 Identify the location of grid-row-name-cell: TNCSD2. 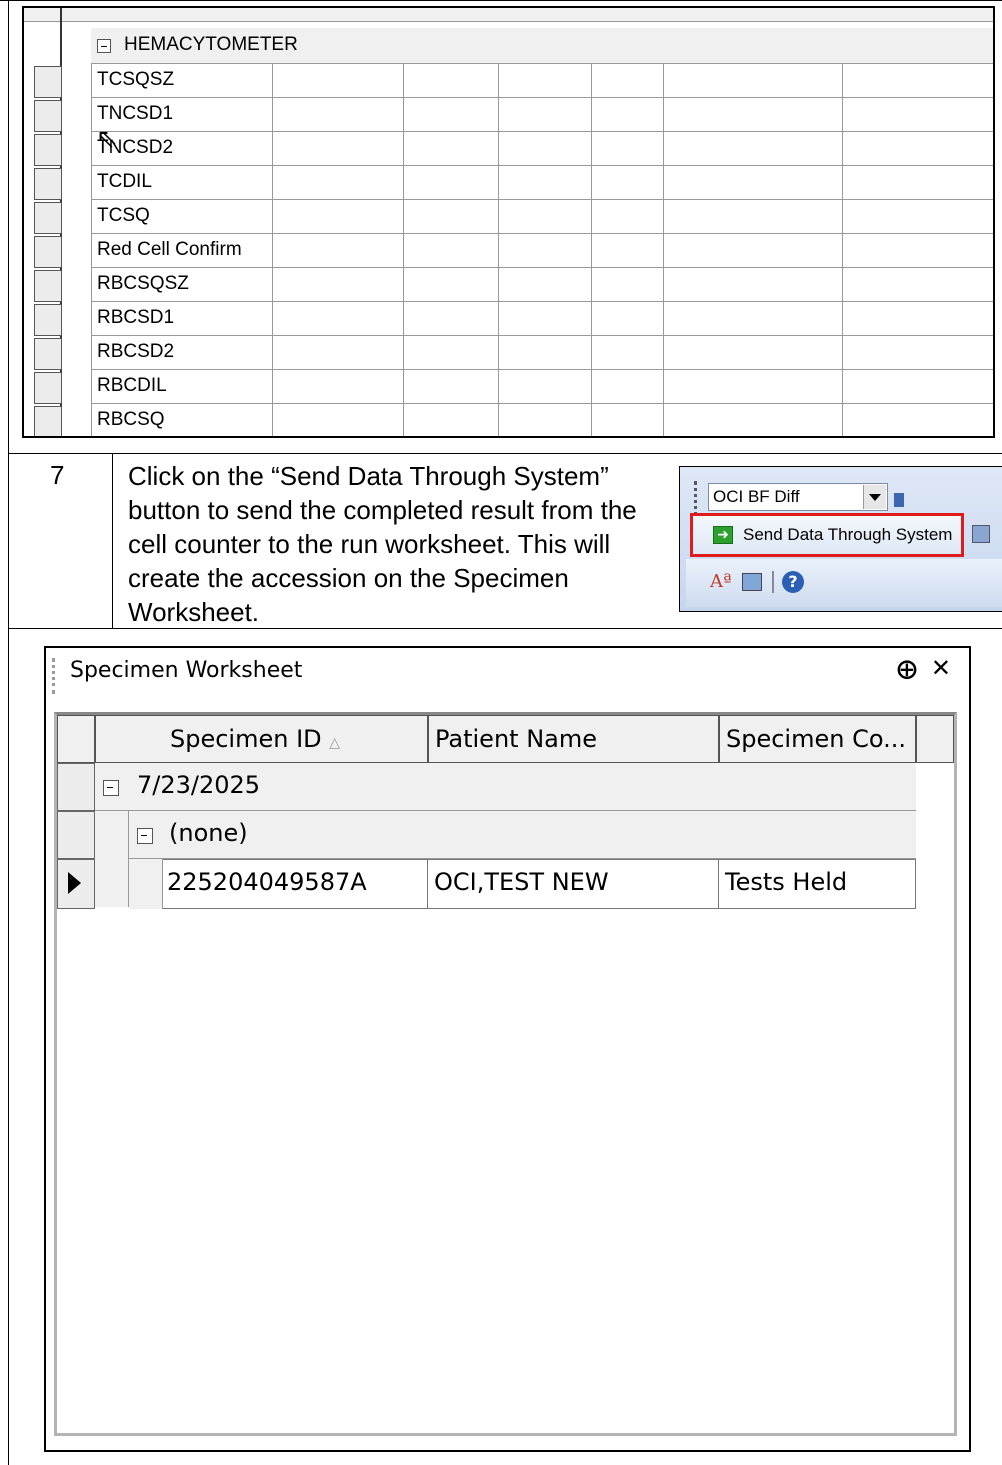
(182, 149).